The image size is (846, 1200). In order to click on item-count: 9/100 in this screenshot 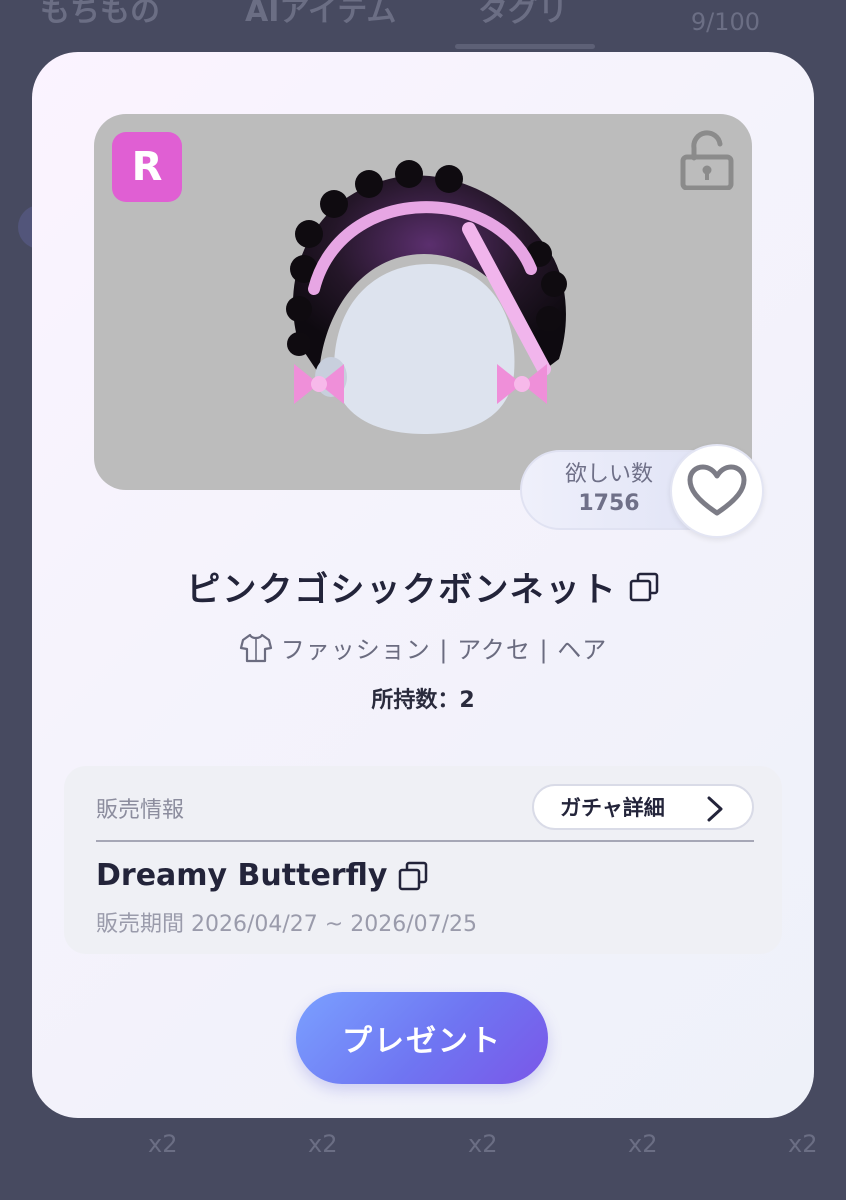, I will do `click(725, 22)`.